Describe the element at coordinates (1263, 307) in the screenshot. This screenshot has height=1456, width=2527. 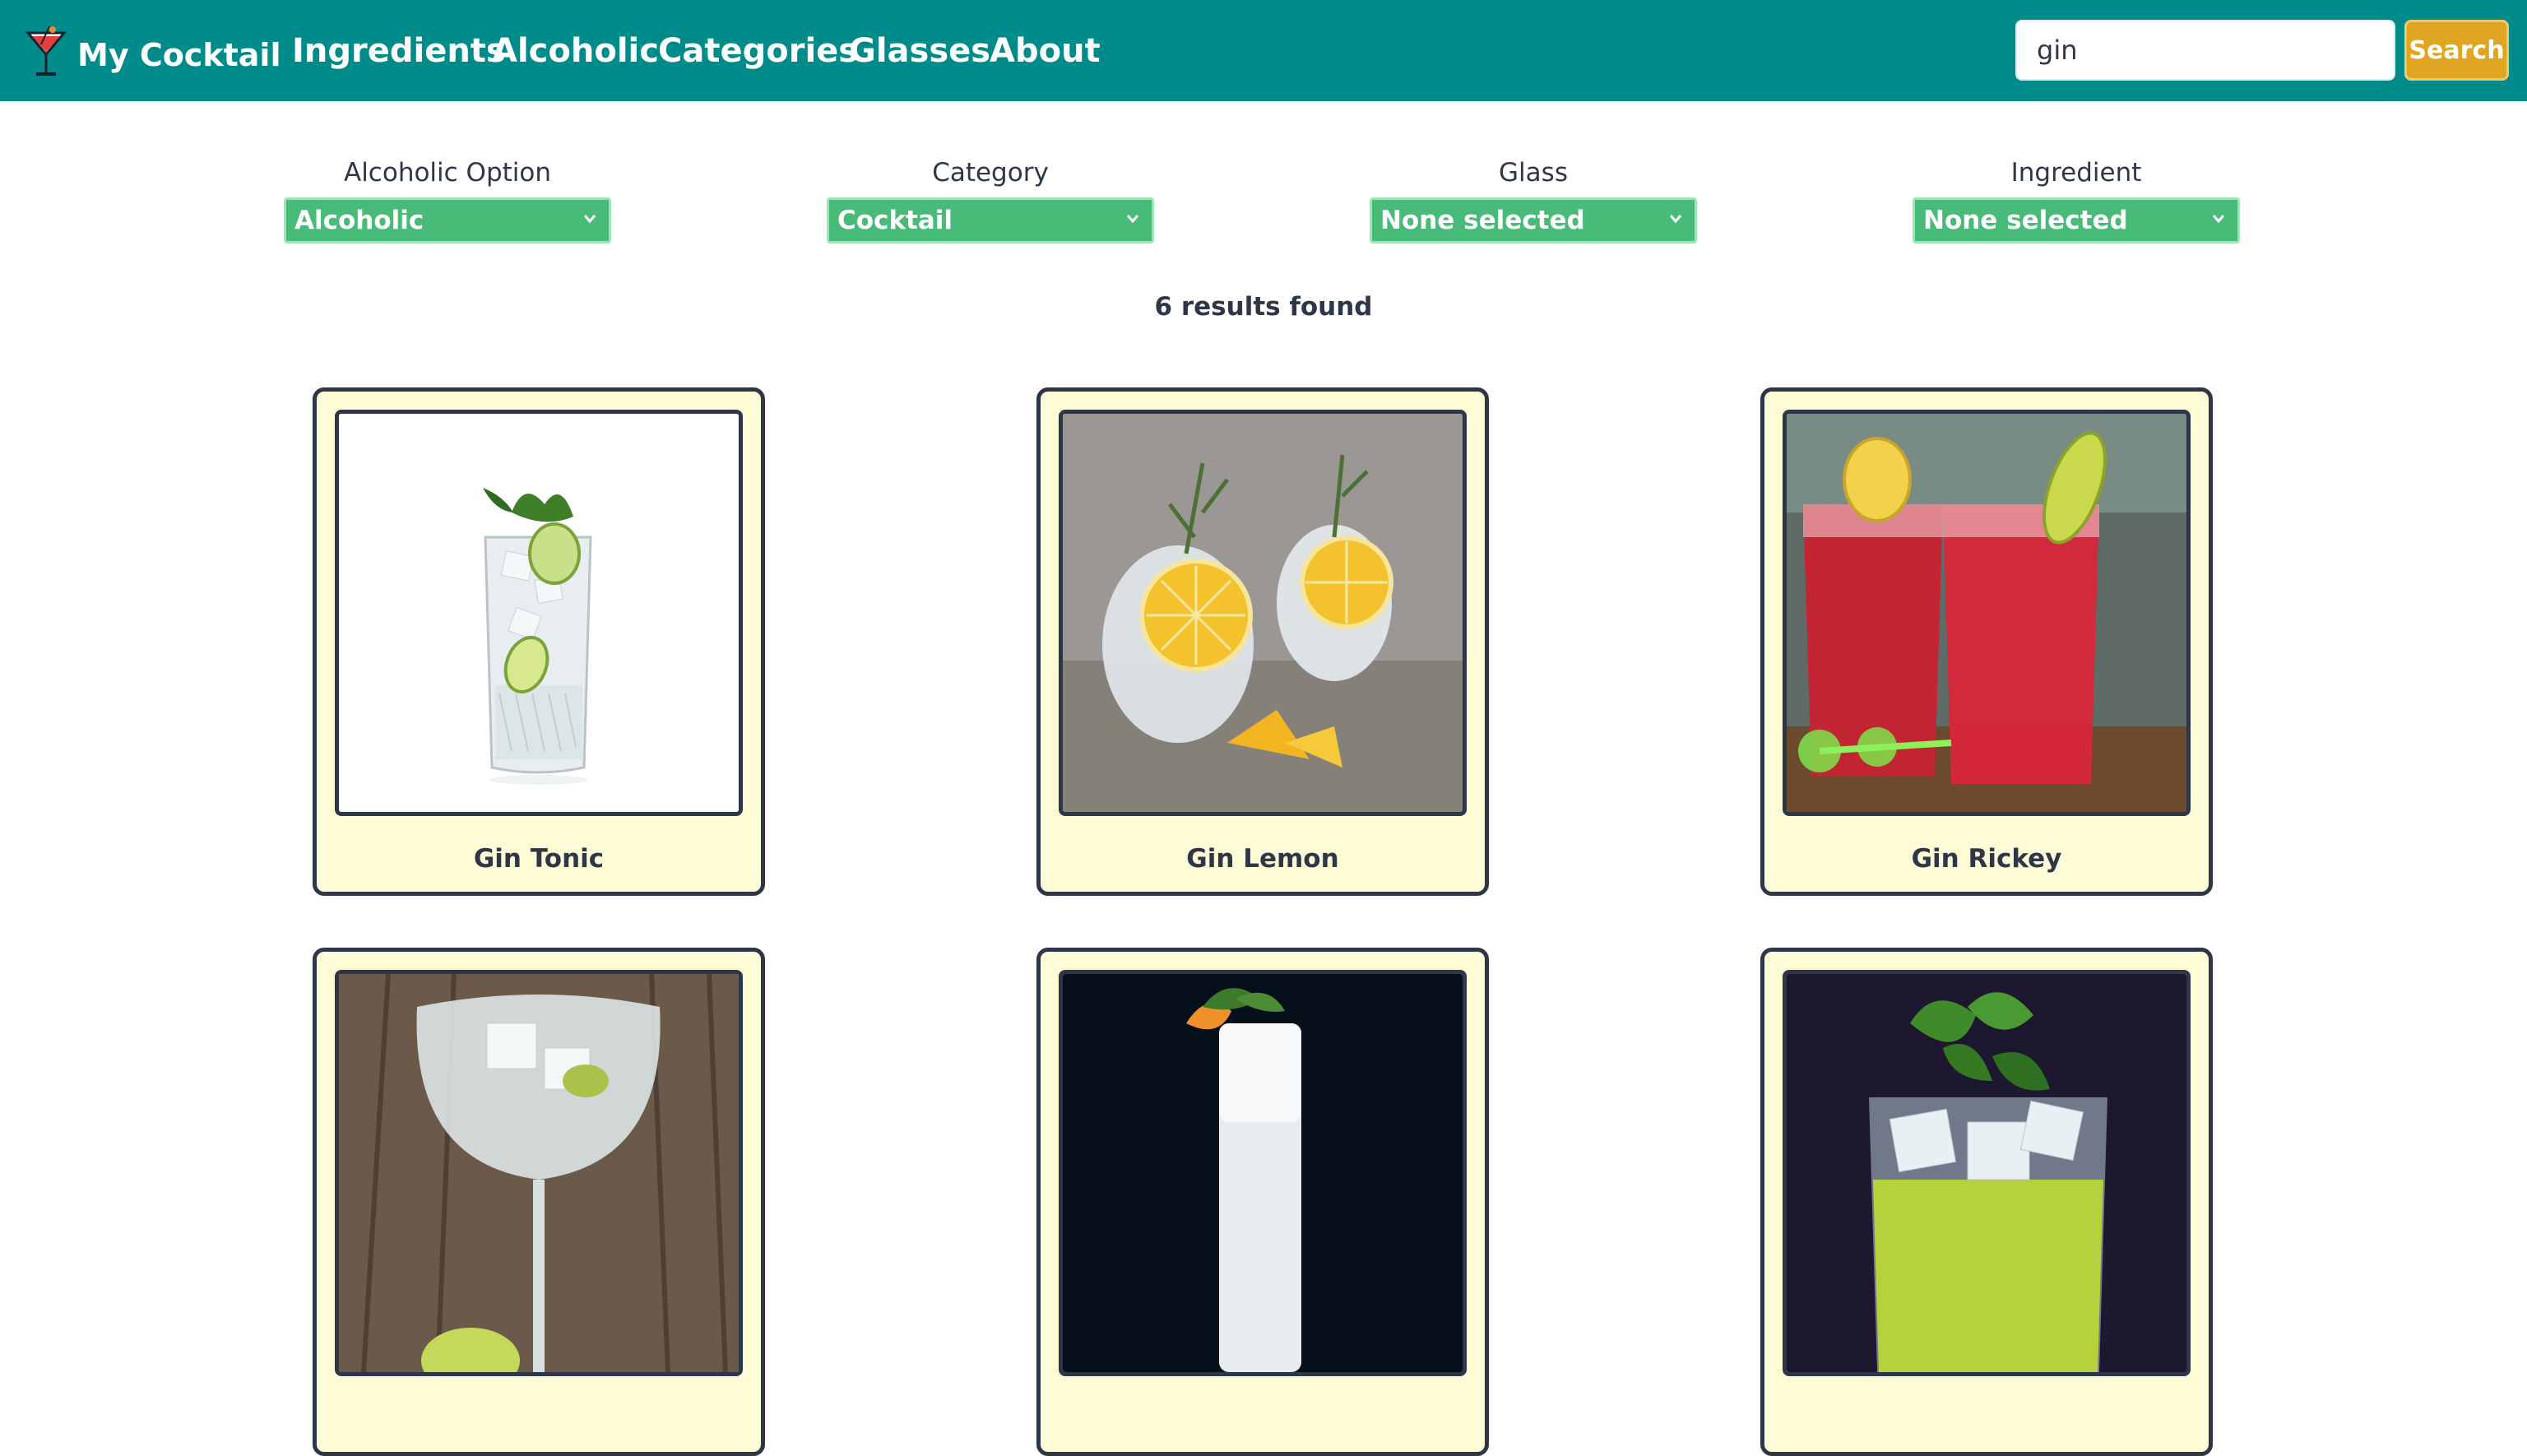
I see `results-count: 6 results found` at that location.